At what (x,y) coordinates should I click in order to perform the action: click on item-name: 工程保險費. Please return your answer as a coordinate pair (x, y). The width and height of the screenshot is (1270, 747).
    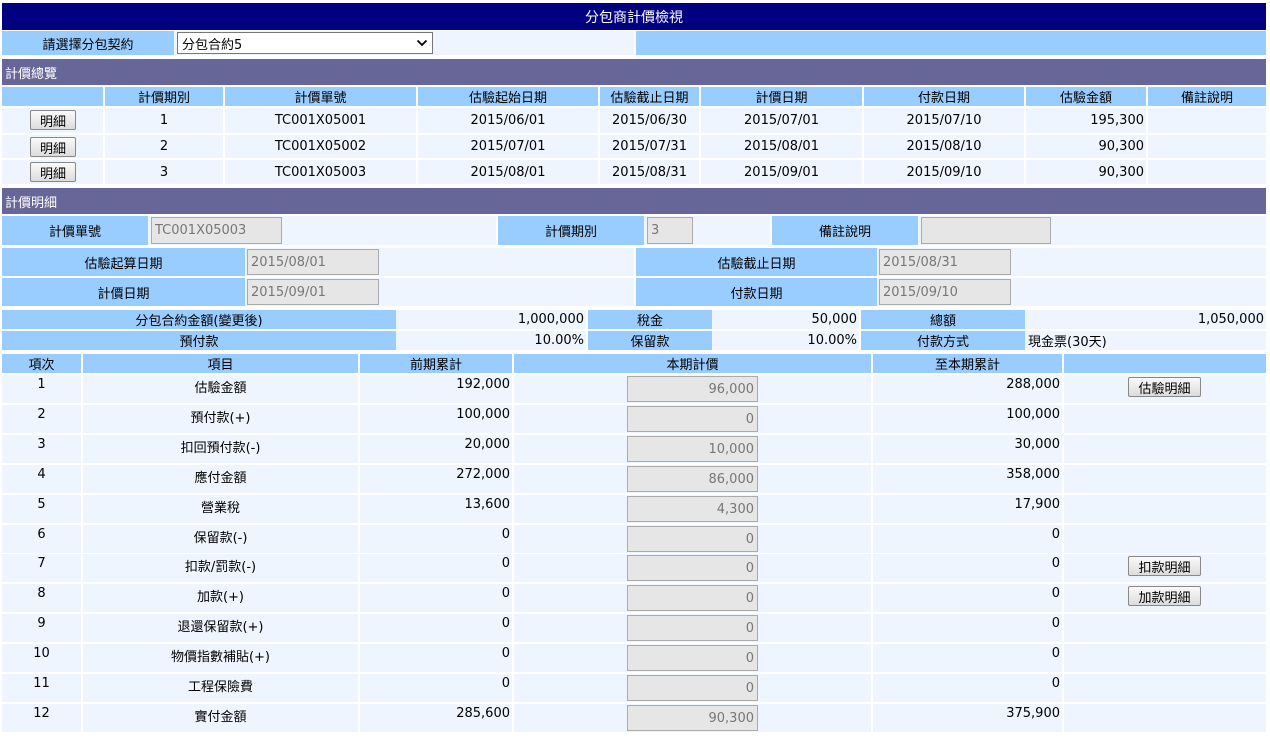
    Looking at the image, I should click on (220, 688).